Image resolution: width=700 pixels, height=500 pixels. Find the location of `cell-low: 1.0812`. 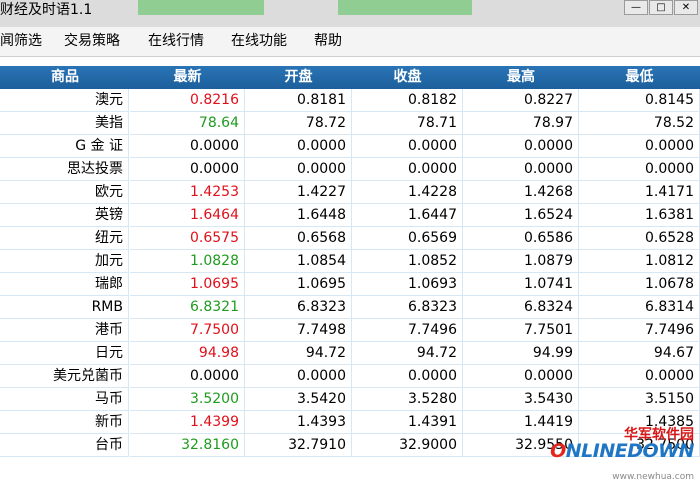

cell-low: 1.0812 is located at coordinates (639, 261).